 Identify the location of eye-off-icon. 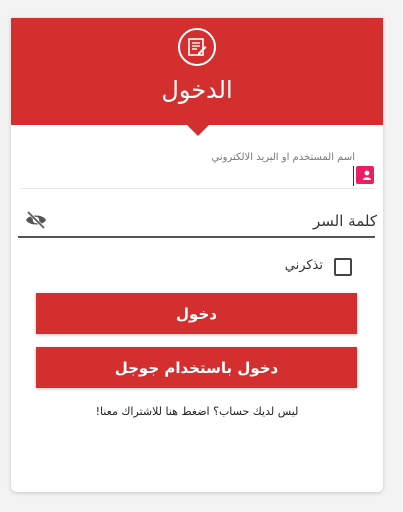
(36, 220).